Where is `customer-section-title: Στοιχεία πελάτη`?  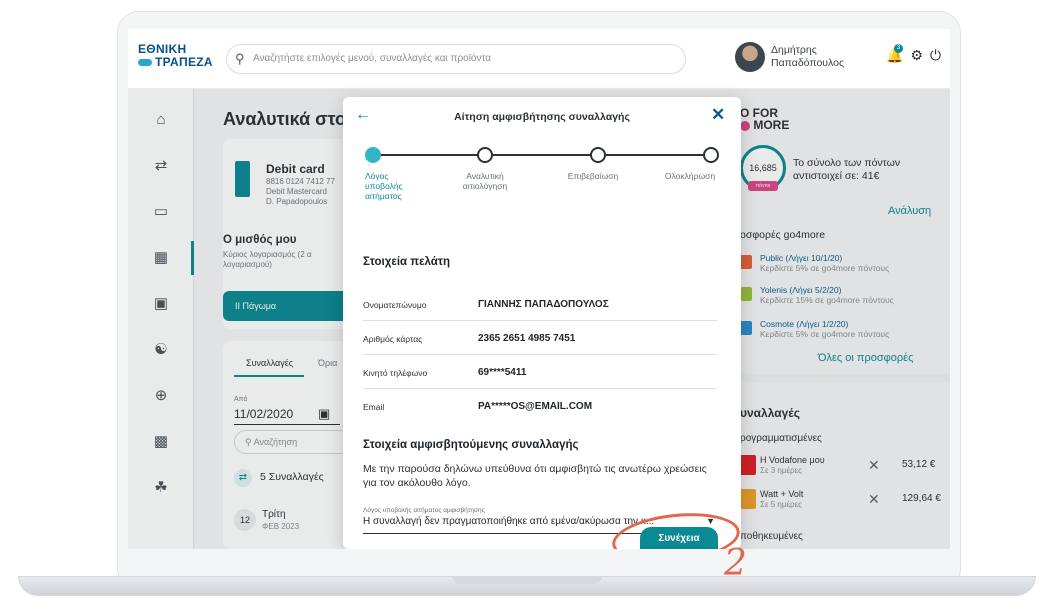 customer-section-title: Στοιχεία πελάτη is located at coordinates (407, 262).